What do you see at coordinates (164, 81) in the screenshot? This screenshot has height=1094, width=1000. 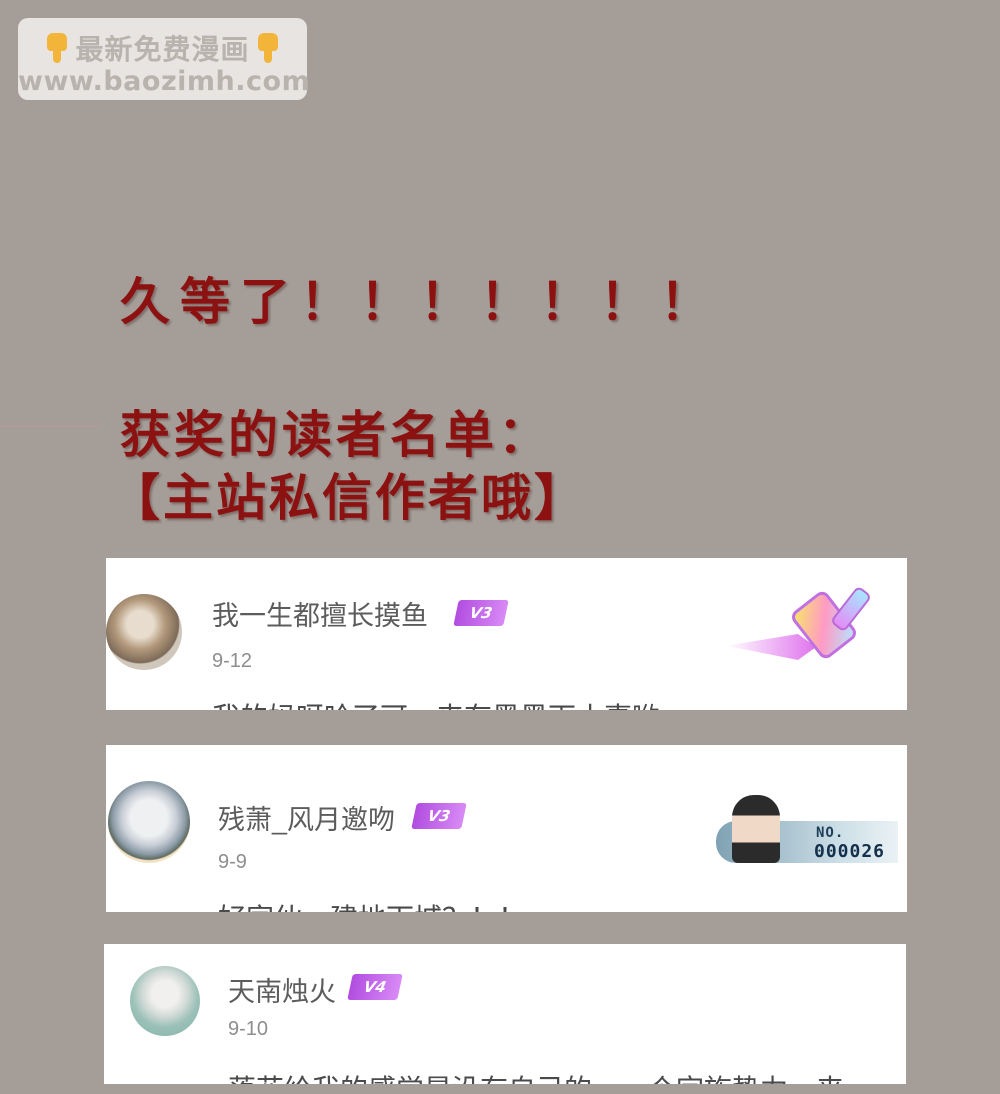 I see `watermark-url: www.baozimh.com` at bounding box center [164, 81].